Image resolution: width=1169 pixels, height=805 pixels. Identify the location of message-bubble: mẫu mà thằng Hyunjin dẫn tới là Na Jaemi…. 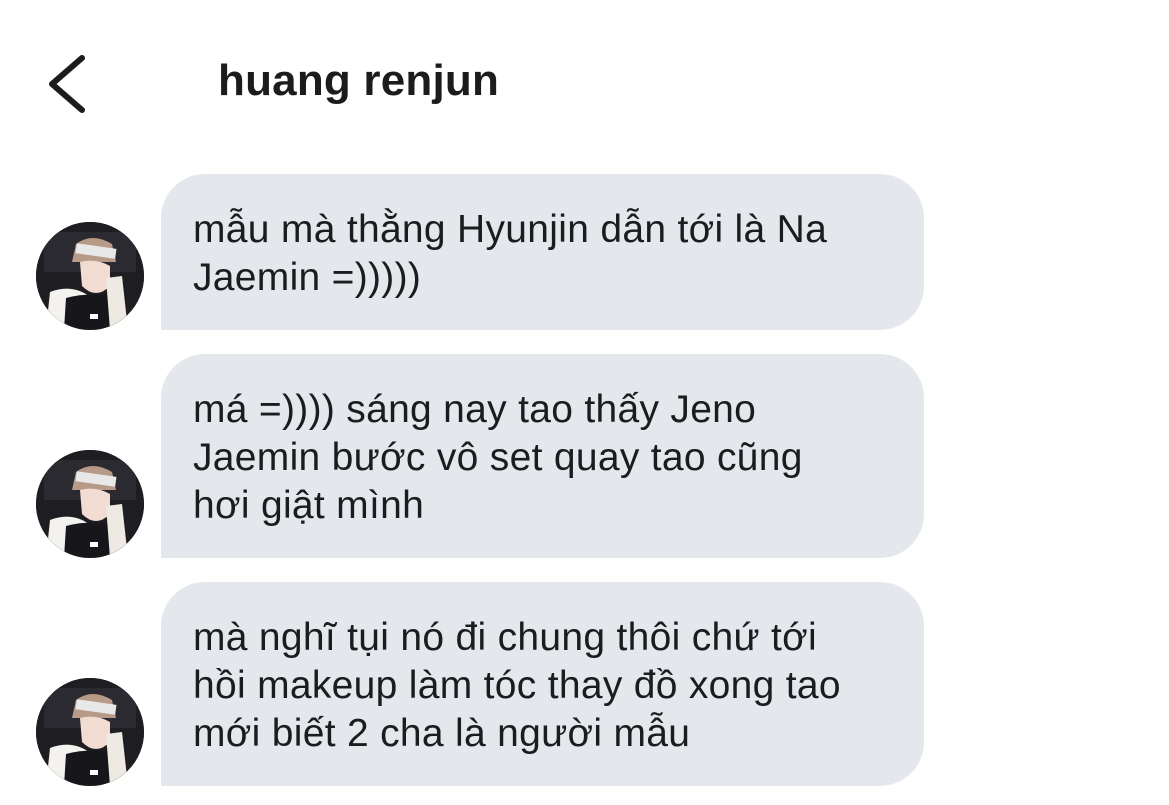
(542, 252).